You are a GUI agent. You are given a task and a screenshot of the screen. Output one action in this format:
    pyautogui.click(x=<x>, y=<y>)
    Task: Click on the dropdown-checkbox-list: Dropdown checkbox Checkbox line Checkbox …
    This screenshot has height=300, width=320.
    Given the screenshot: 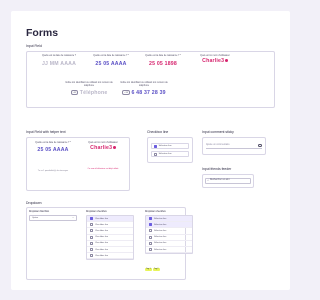 What is the action you would take?
    pyautogui.click(x=110, y=236)
    